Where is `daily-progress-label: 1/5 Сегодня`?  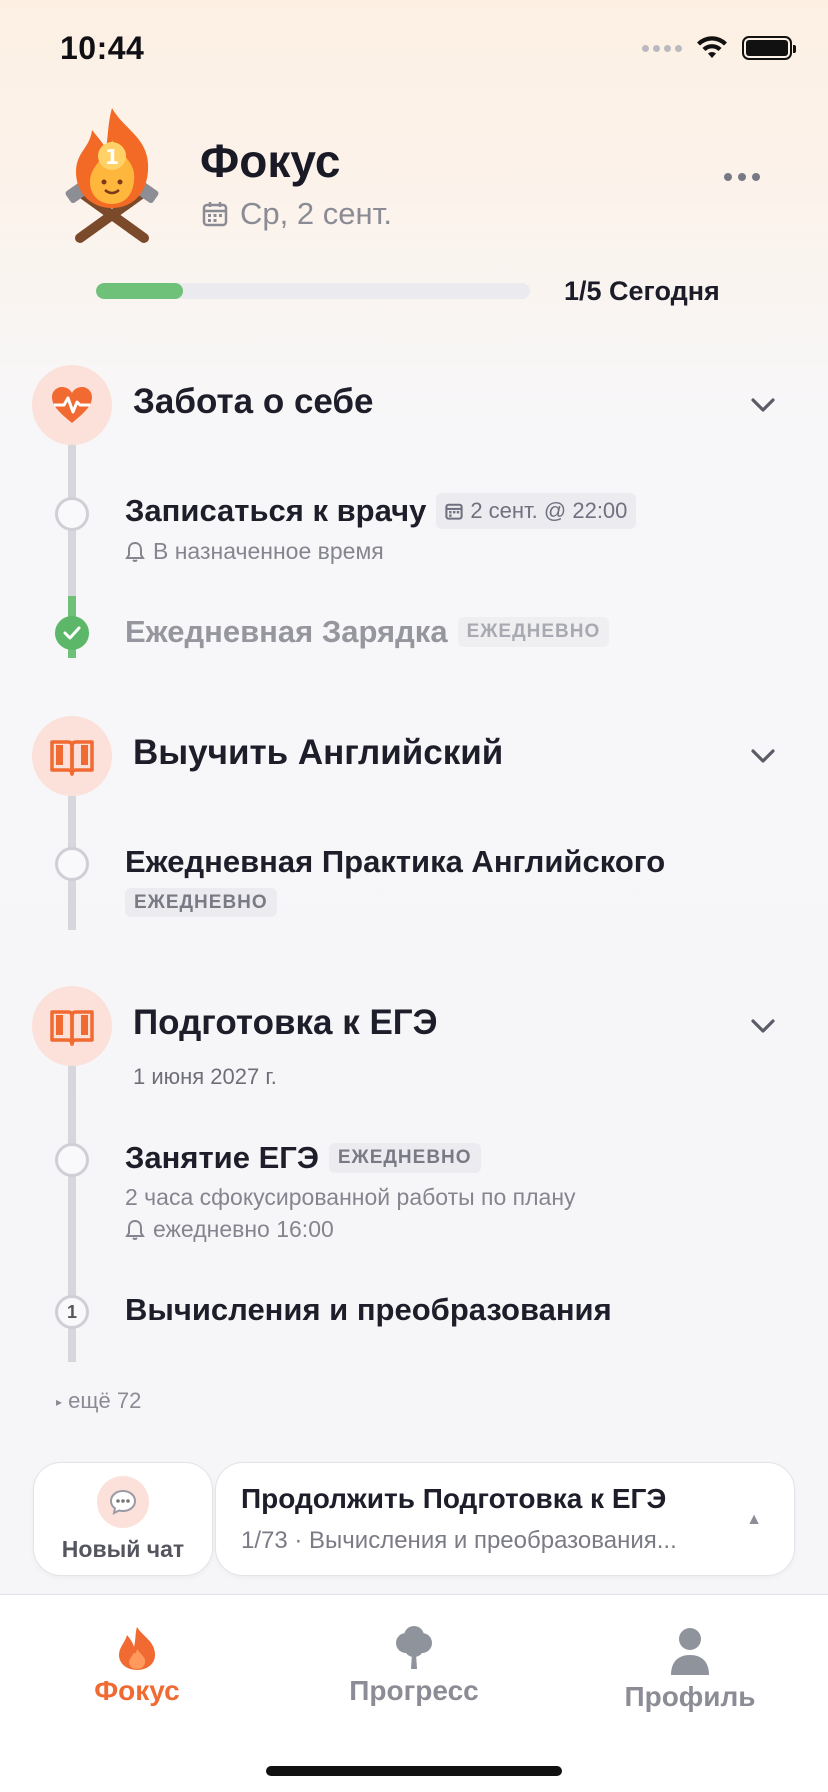
daily-progress-label: 1/5 Сегодня is located at coordinates (642, 291).